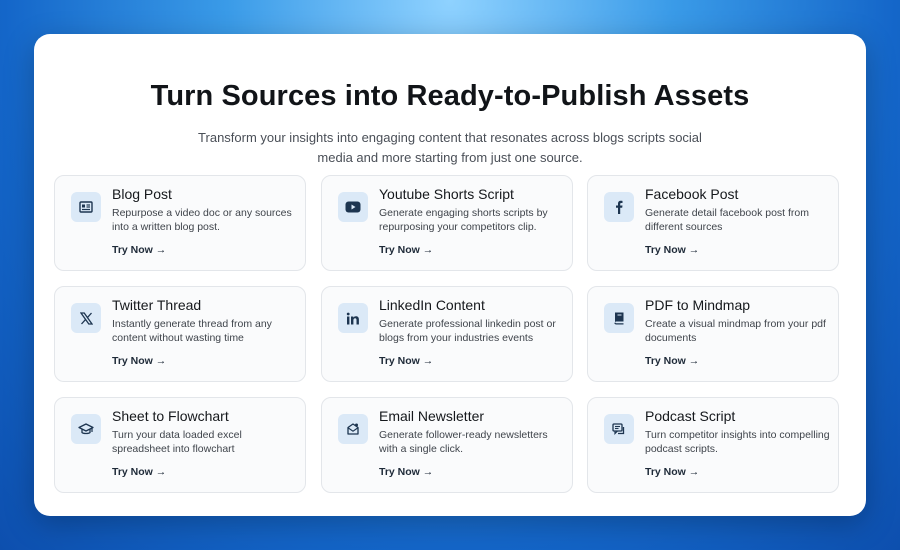 This screenshot has height=550, width=900. Describe the element at coordinates (619, 207) in the screenshot. I see `facebook-icon` at that location.